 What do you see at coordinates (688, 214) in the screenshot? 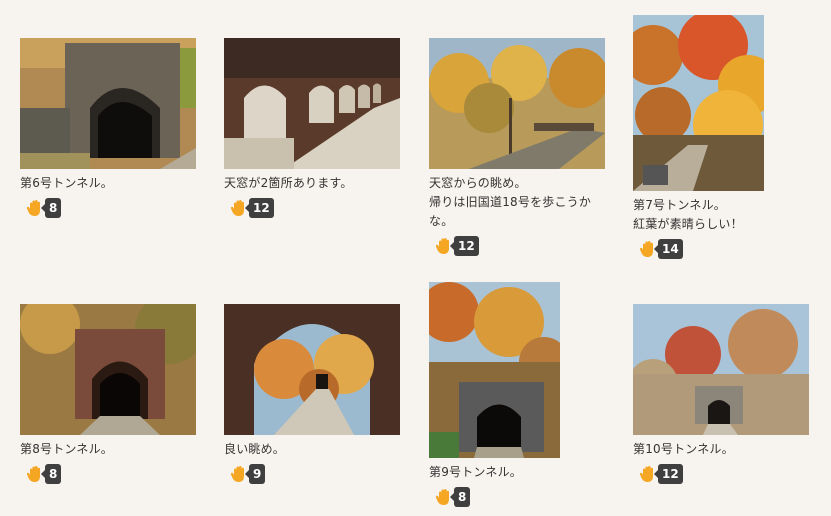
I see `post-caption: 第7号トンネル。 紅葉が素晴らしい！` at bounding box center [688, 214].